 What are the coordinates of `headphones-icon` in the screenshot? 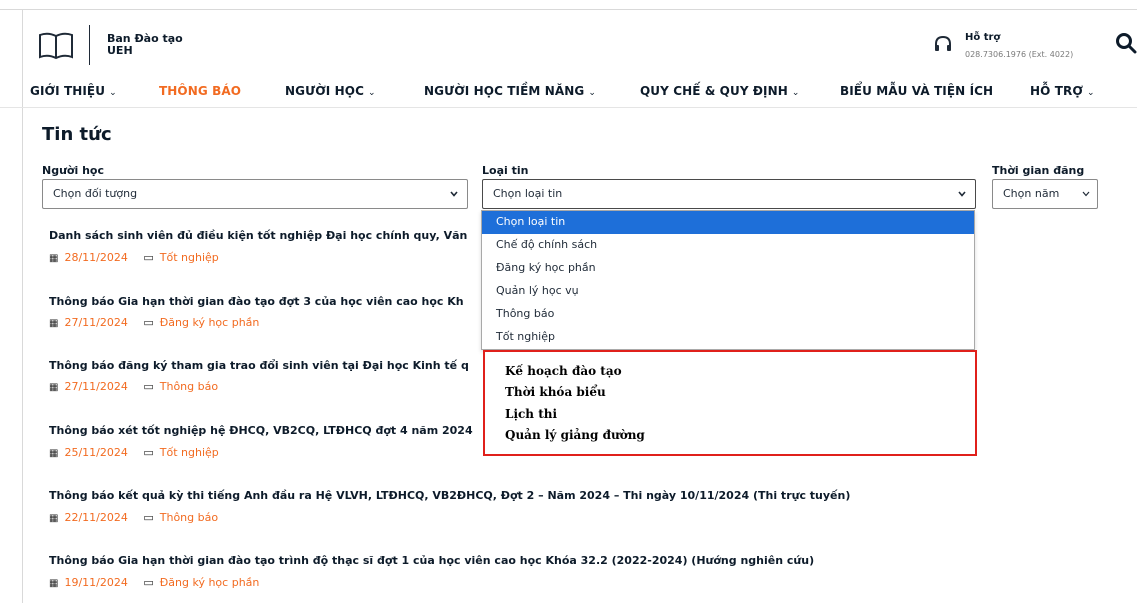 It's located at (943, 43).